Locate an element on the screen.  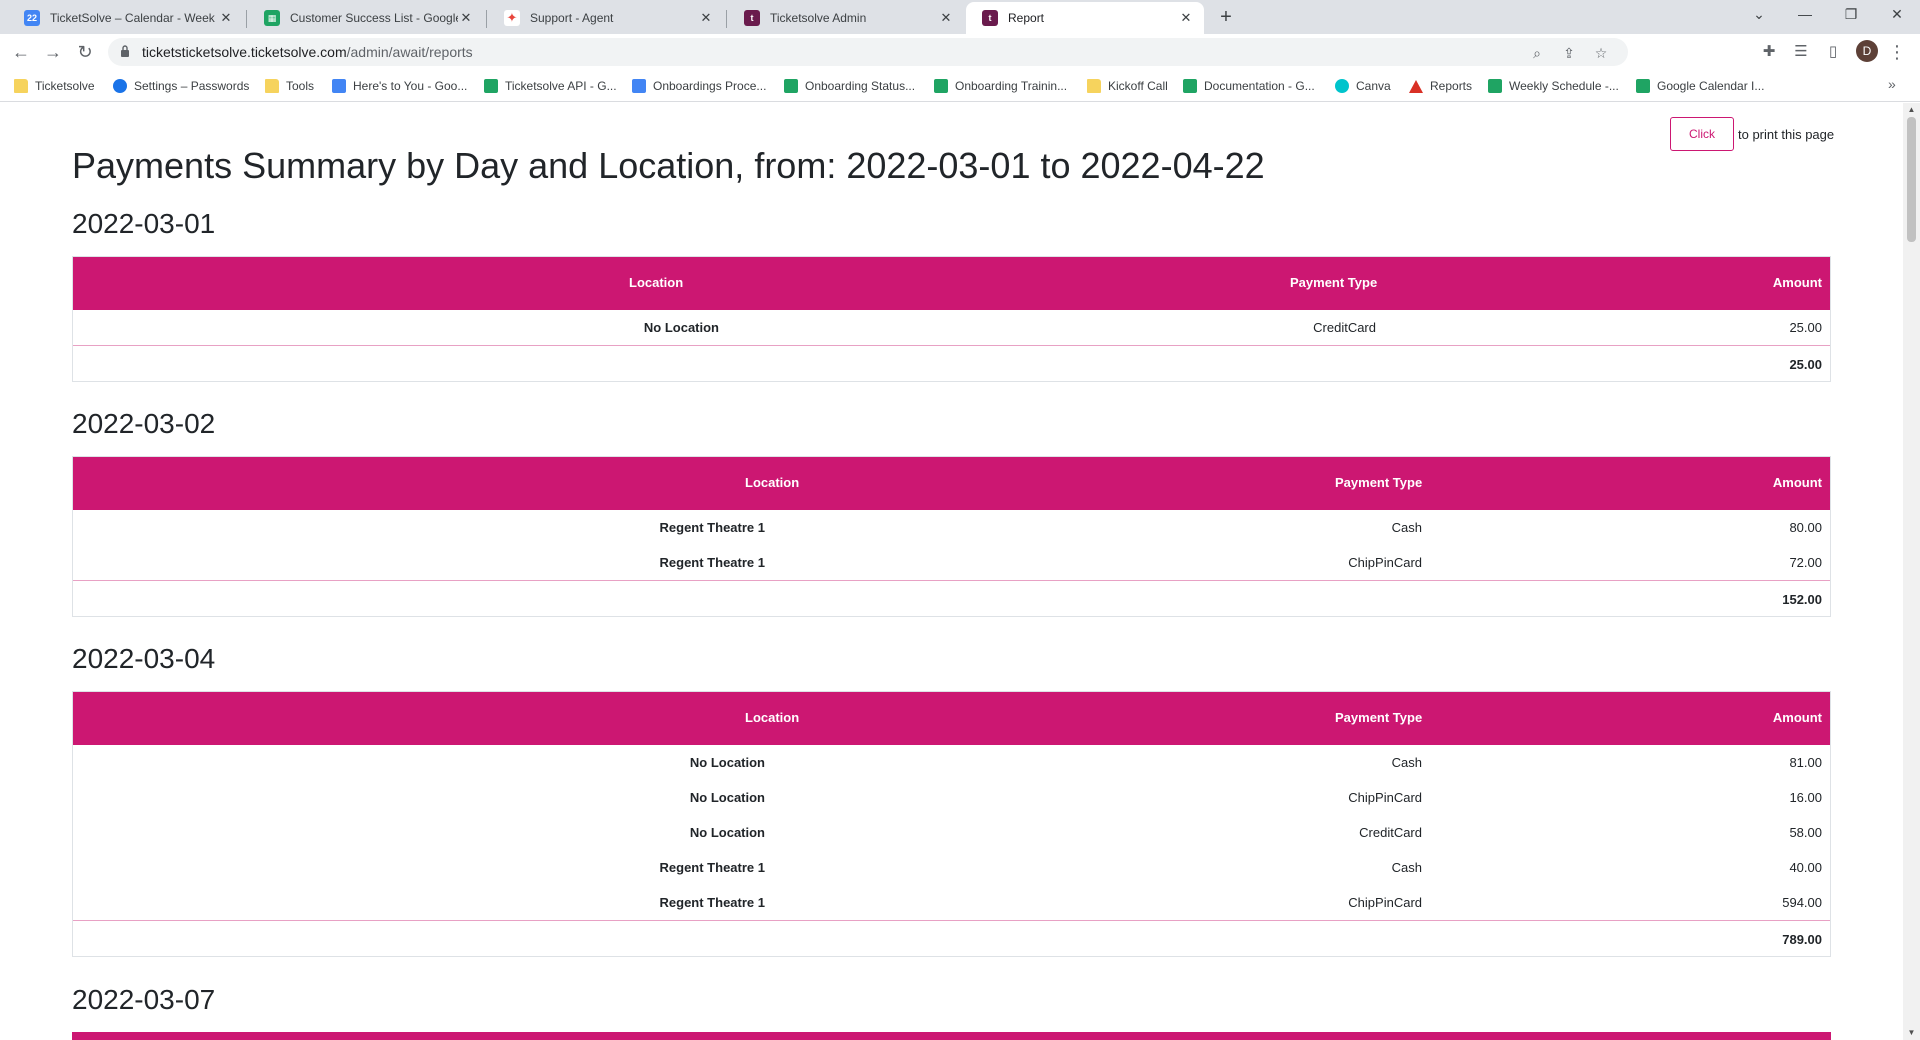
tab-title: TicketSolve – Calendar - Week of is located at coordinates (134, 18).